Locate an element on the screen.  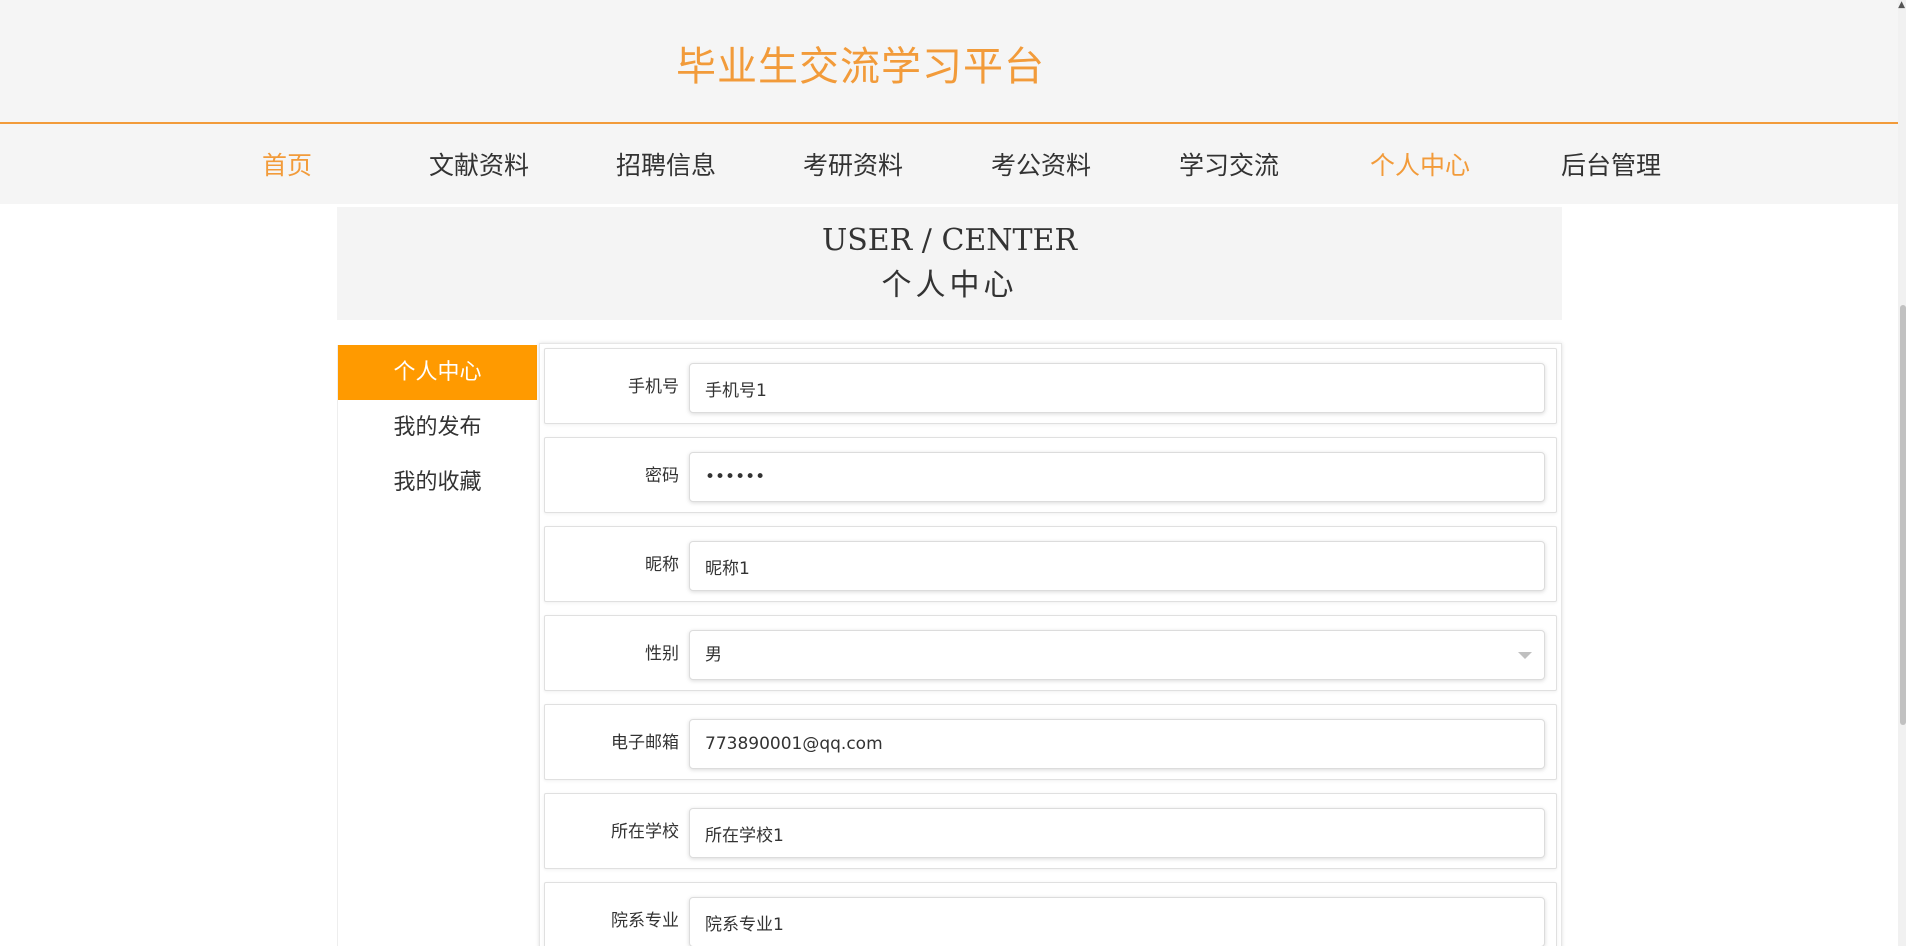
major-label: 院系专业 is located at coordinates (645, 921).